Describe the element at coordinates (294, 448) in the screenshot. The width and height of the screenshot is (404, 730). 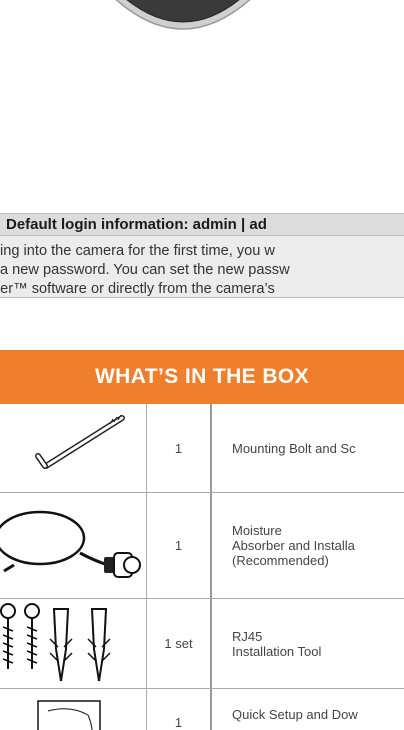
I see `item-description-line: Mounting Bolt and Sc` at that location.